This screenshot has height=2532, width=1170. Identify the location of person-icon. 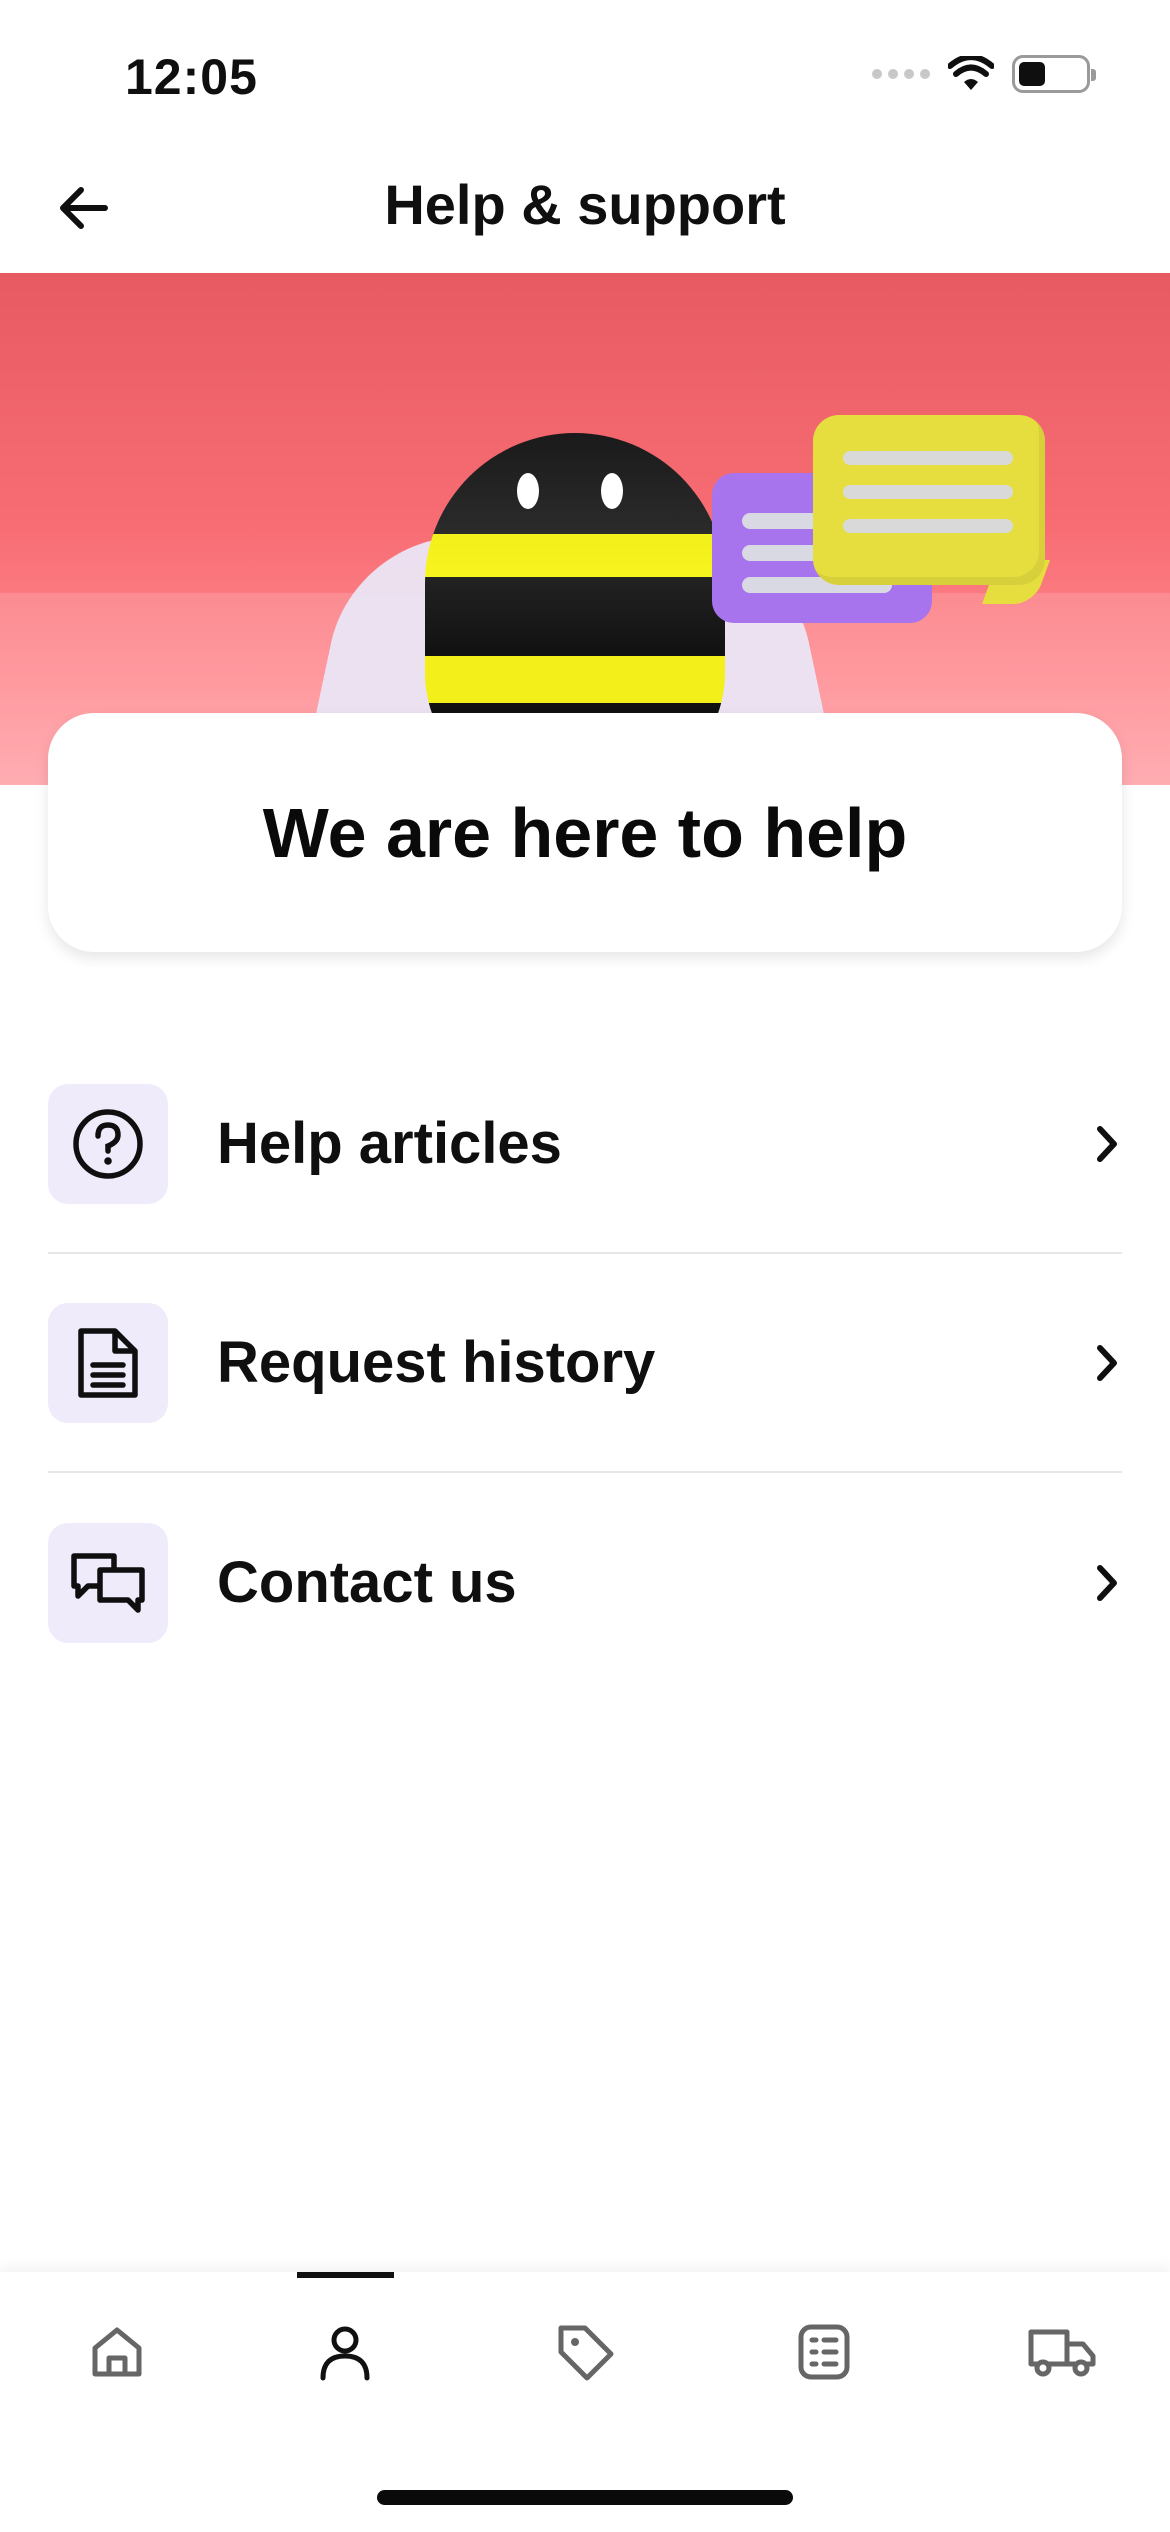
(345, 2353).